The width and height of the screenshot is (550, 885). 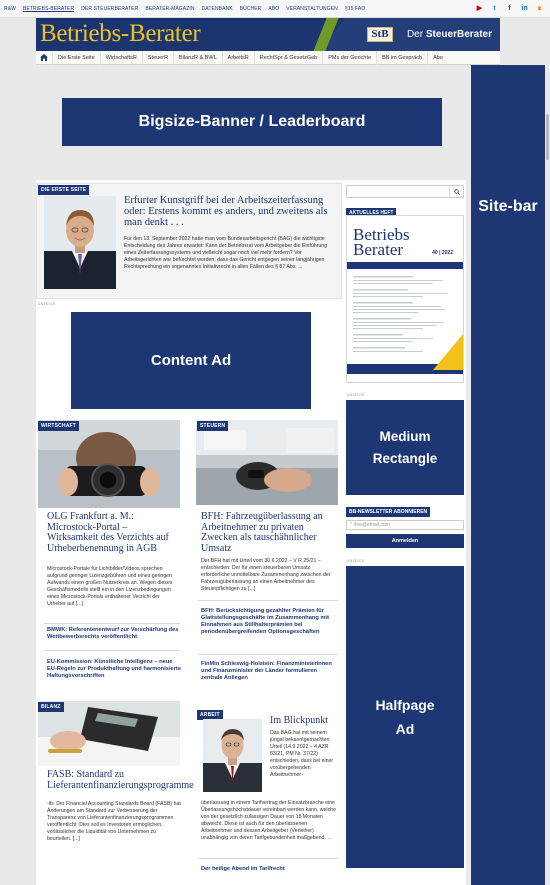 I want to click on youtube-icon: ▶, so click(x=479, y=8).